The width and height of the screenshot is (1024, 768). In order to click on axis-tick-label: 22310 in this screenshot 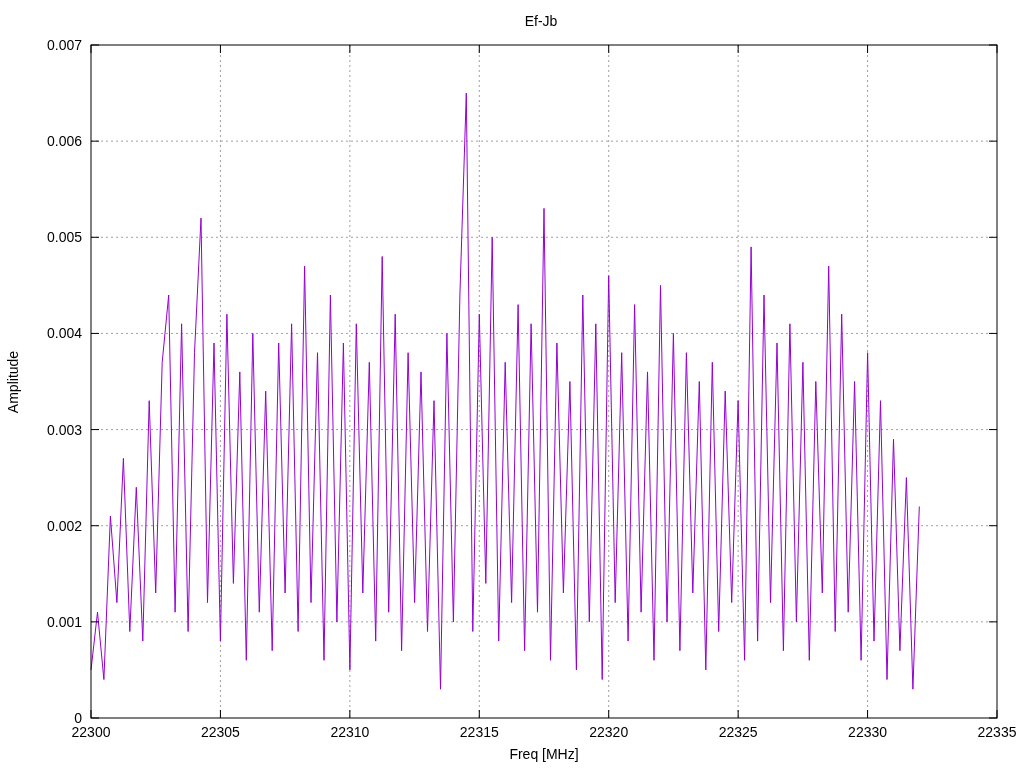, I will do `click(350, 732)`.